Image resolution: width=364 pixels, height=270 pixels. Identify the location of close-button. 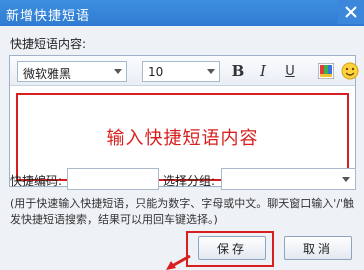
(351, 12).